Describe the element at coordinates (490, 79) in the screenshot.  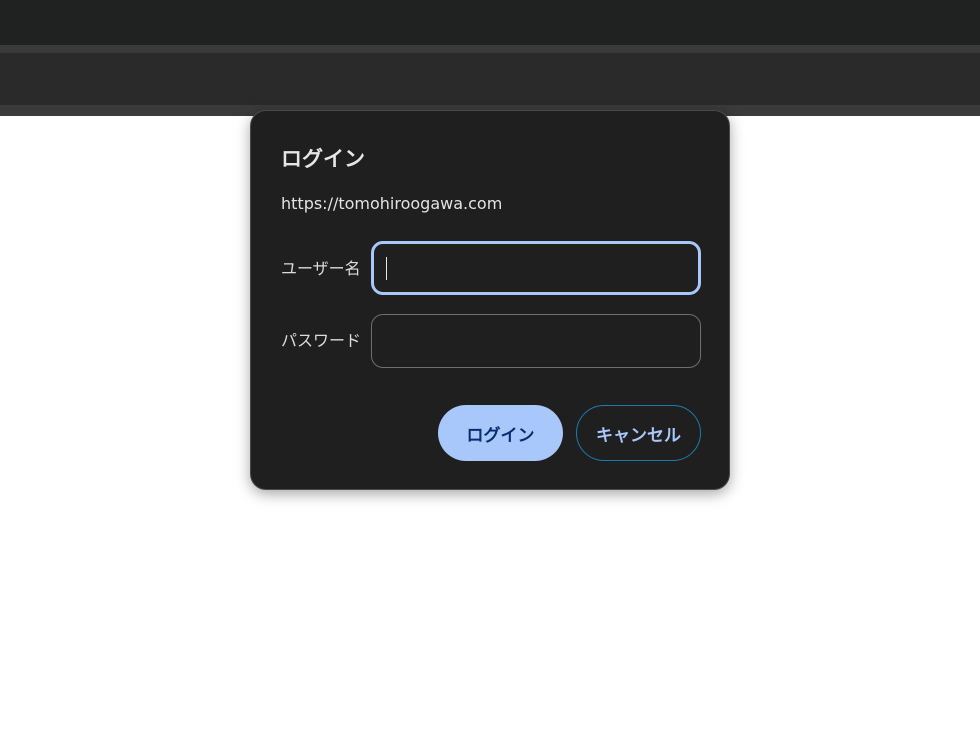
I see `browser-toolbar` at that location.